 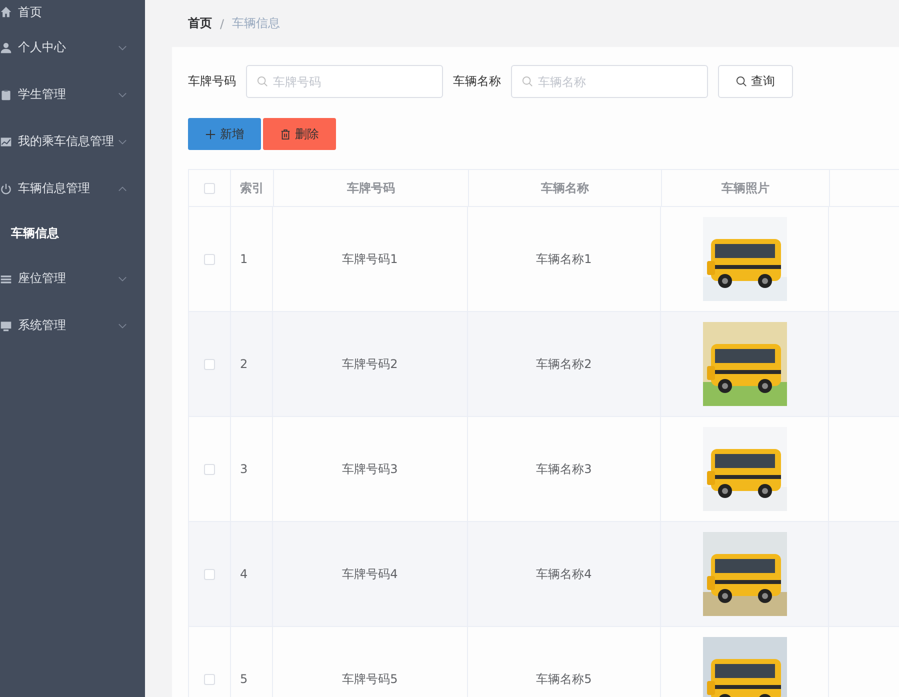 I want to click on sidebar-item: 车辆信息管理, so click(x=72, y=188).